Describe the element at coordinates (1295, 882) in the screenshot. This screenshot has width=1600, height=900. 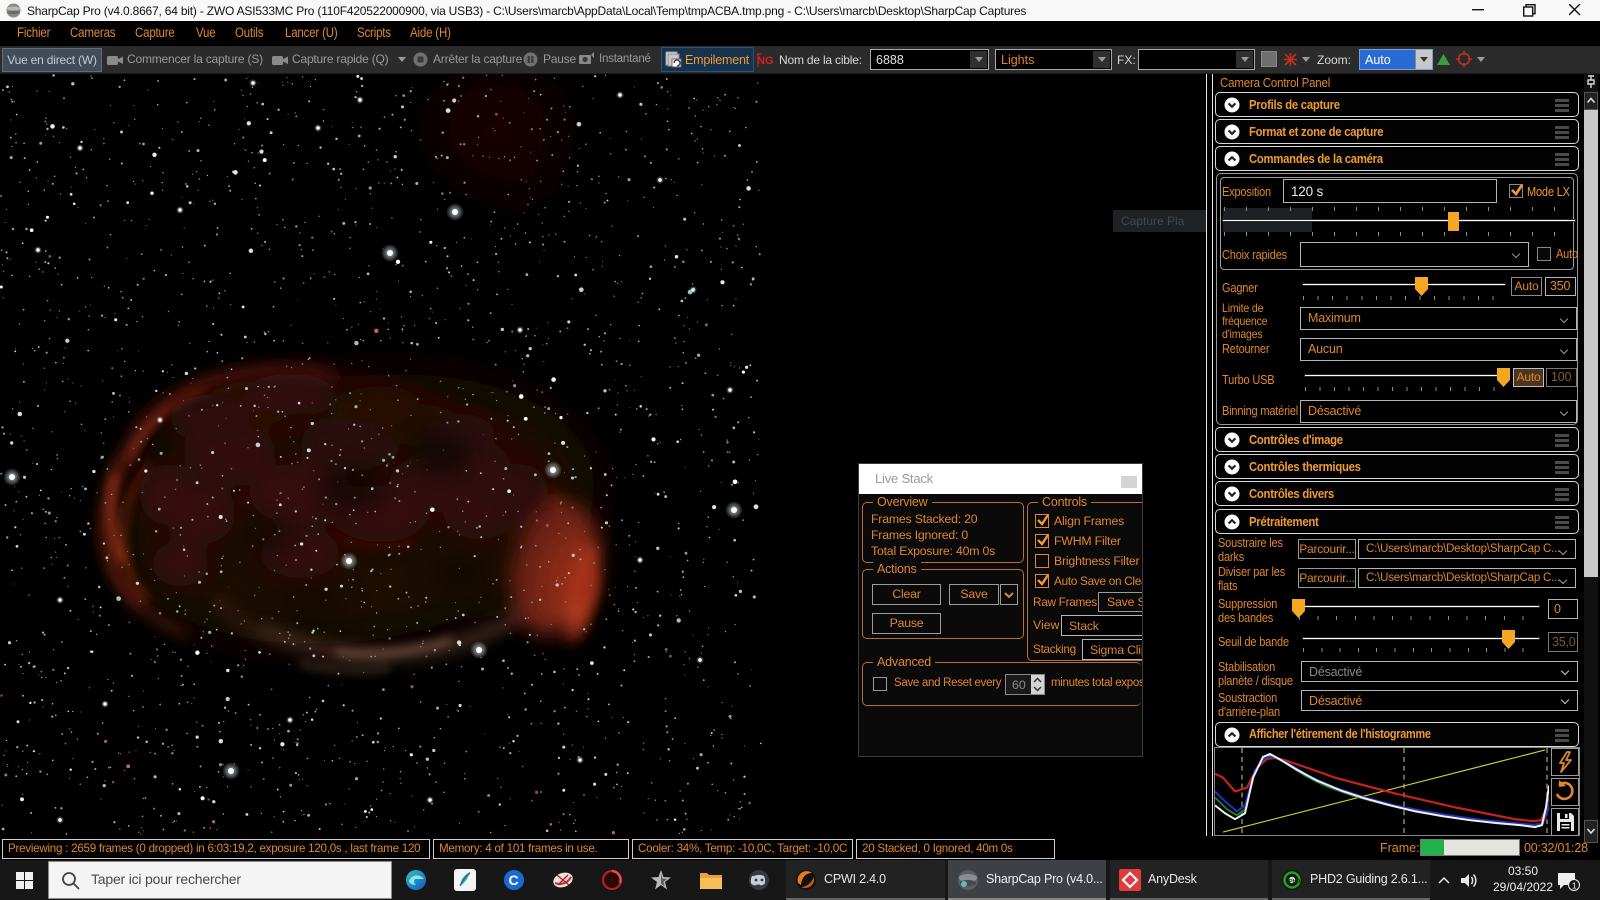
I see `svg-text: PHD` at that location.